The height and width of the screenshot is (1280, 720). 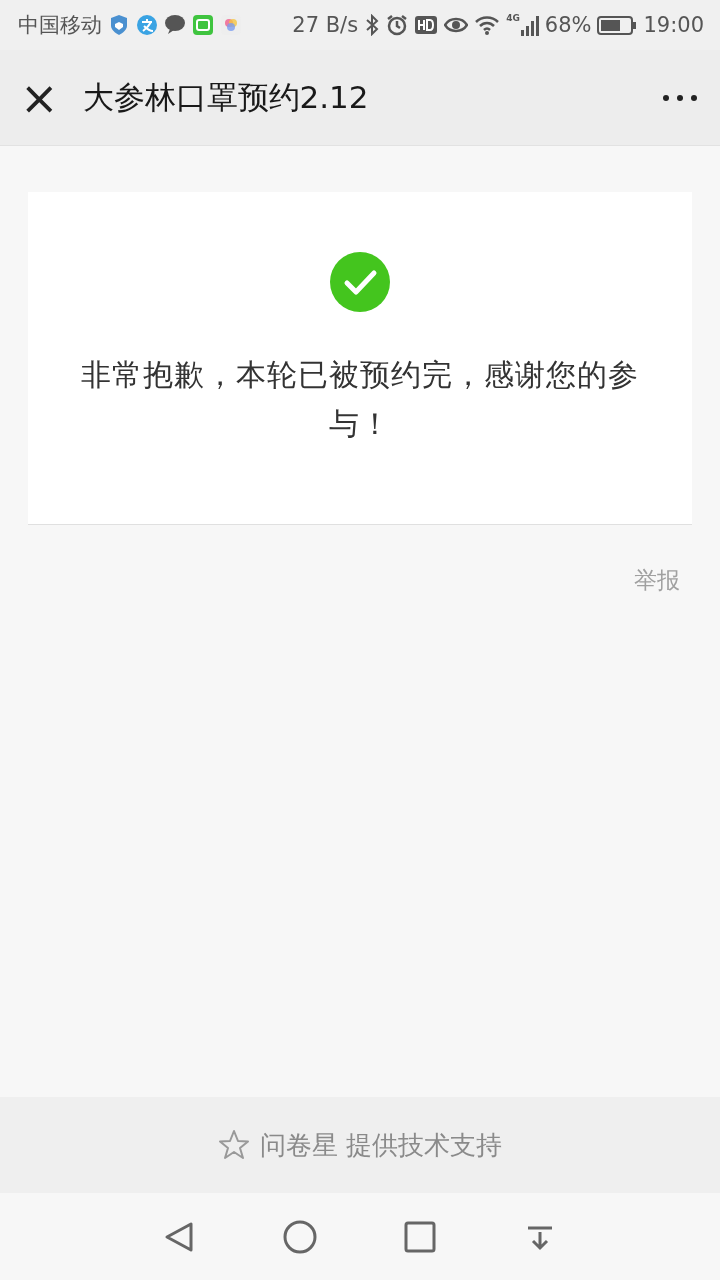 What do you see at coordinates (372, 25) in the screenshot?
I see `bluetooth-icon` at bounding box center [372, 25].